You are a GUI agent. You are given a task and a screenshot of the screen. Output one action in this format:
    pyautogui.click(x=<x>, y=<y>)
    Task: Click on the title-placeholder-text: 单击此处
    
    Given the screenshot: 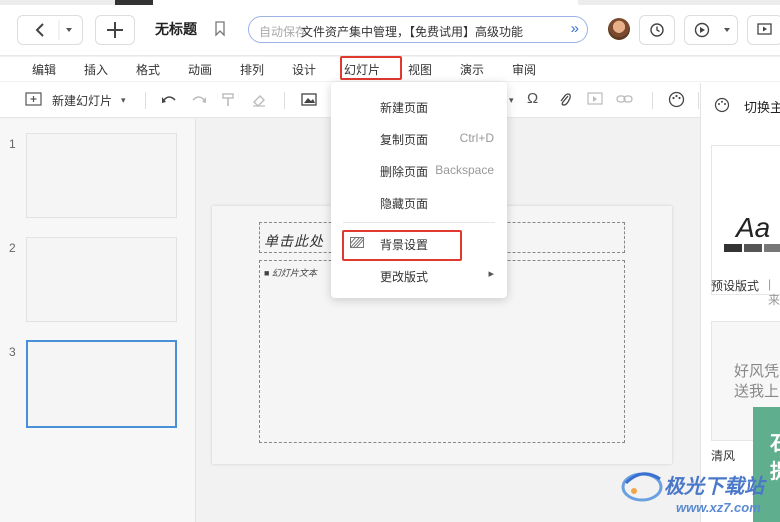 What is the action you would take?
    pyautogui.click(x=294, y=241)
    